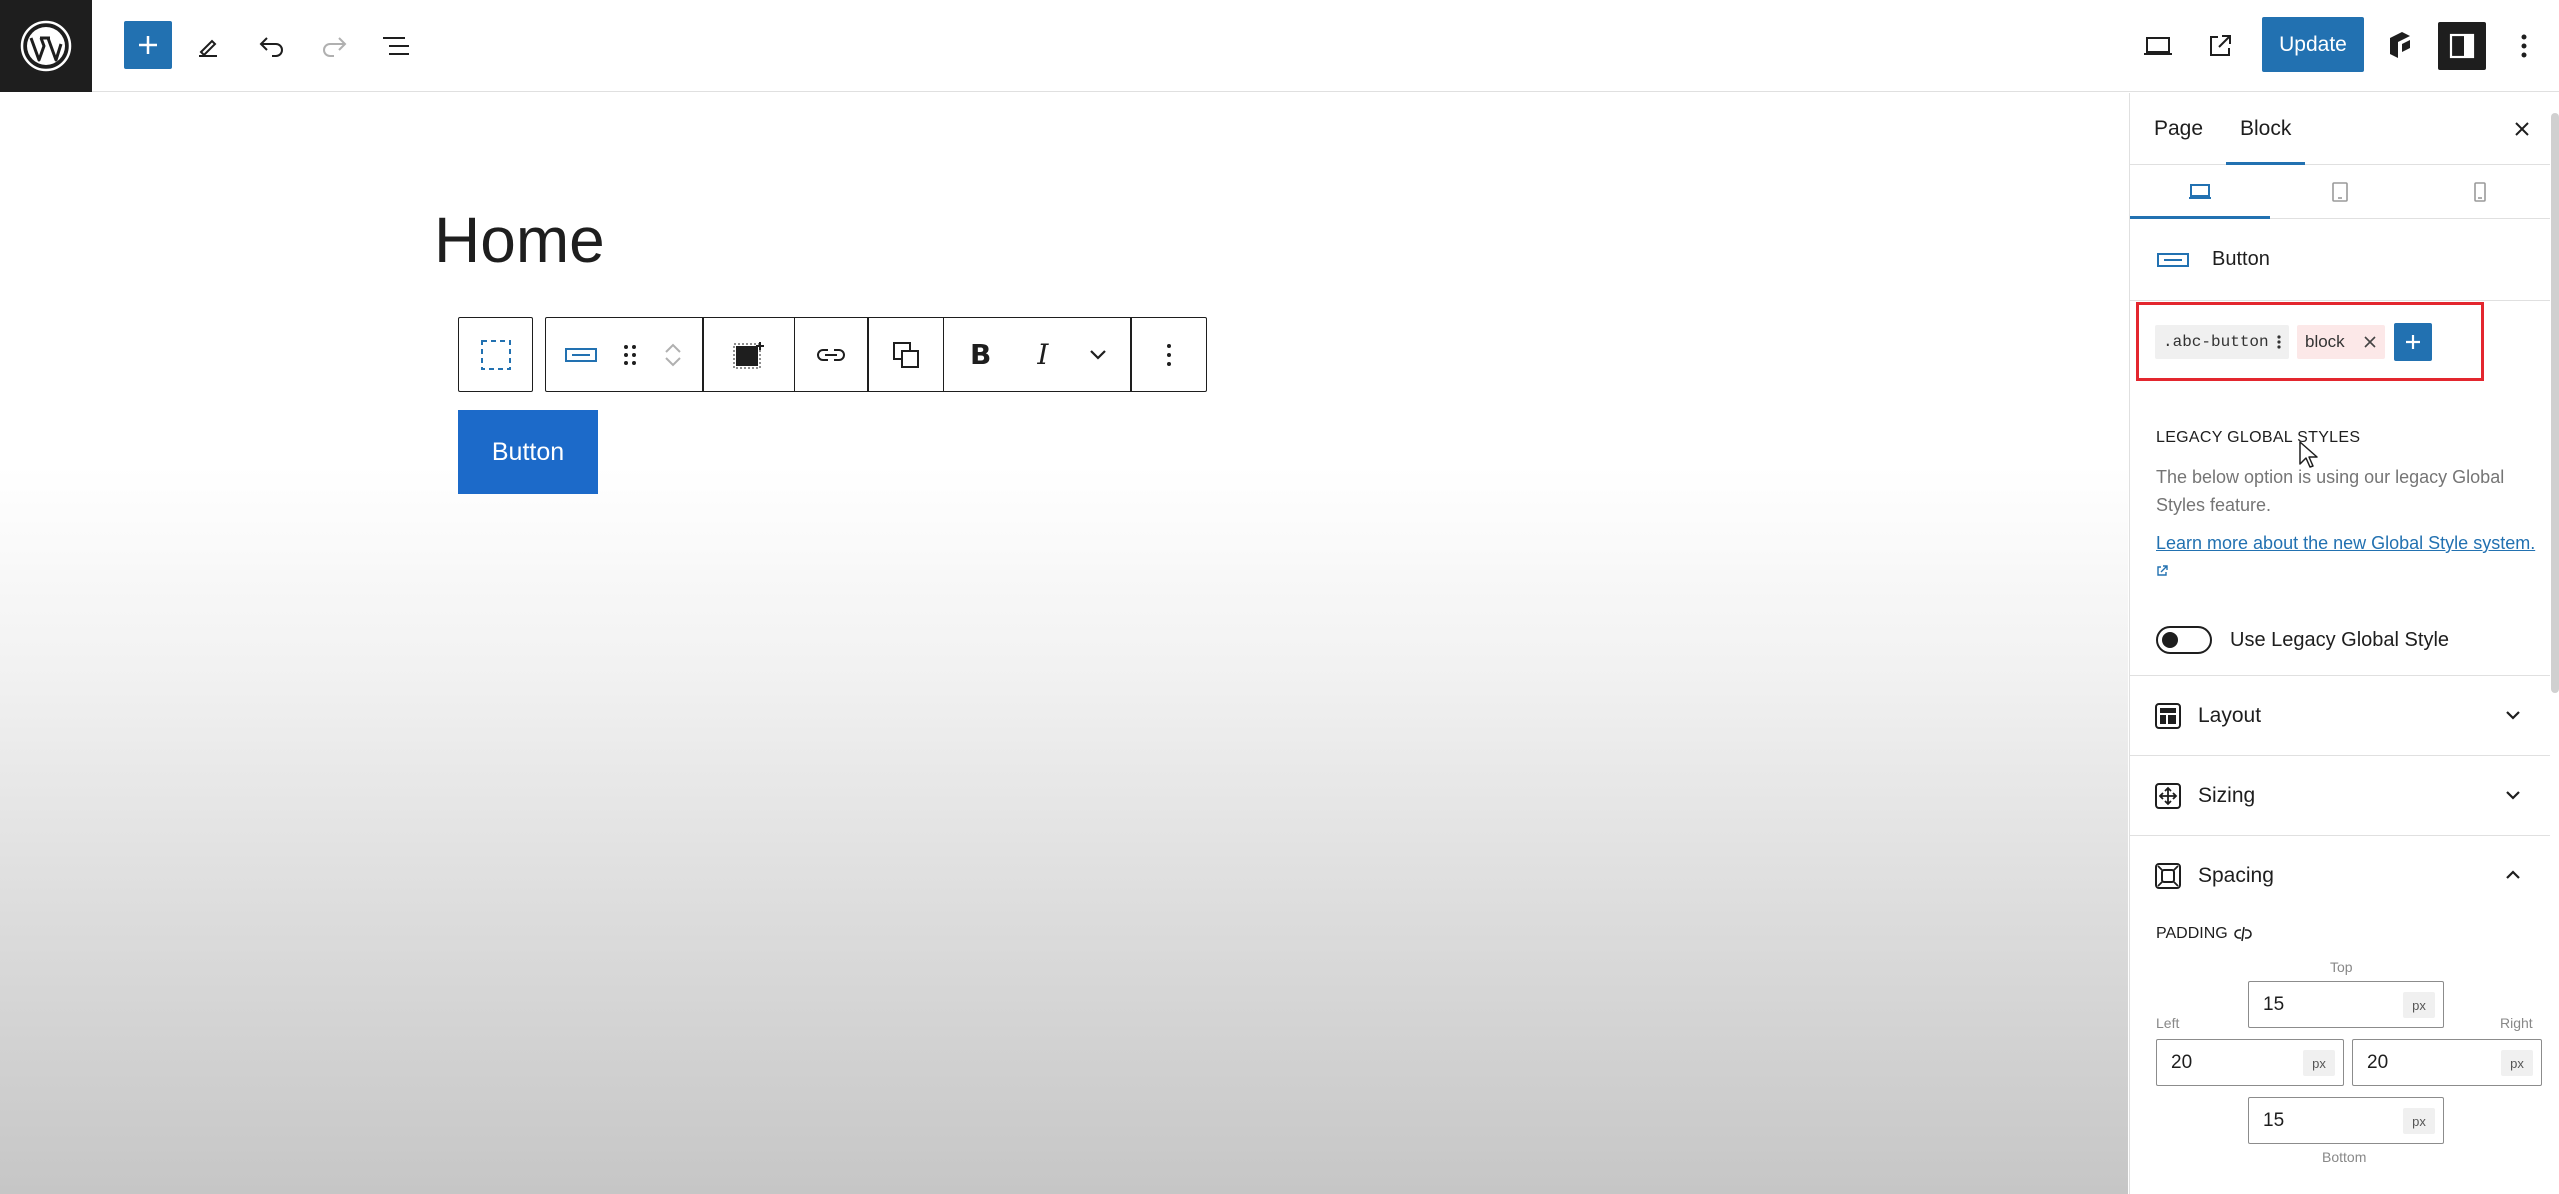 This screenshot has height=1194, width=2559. I want to click on mobile-icon, so click(2480, 192).